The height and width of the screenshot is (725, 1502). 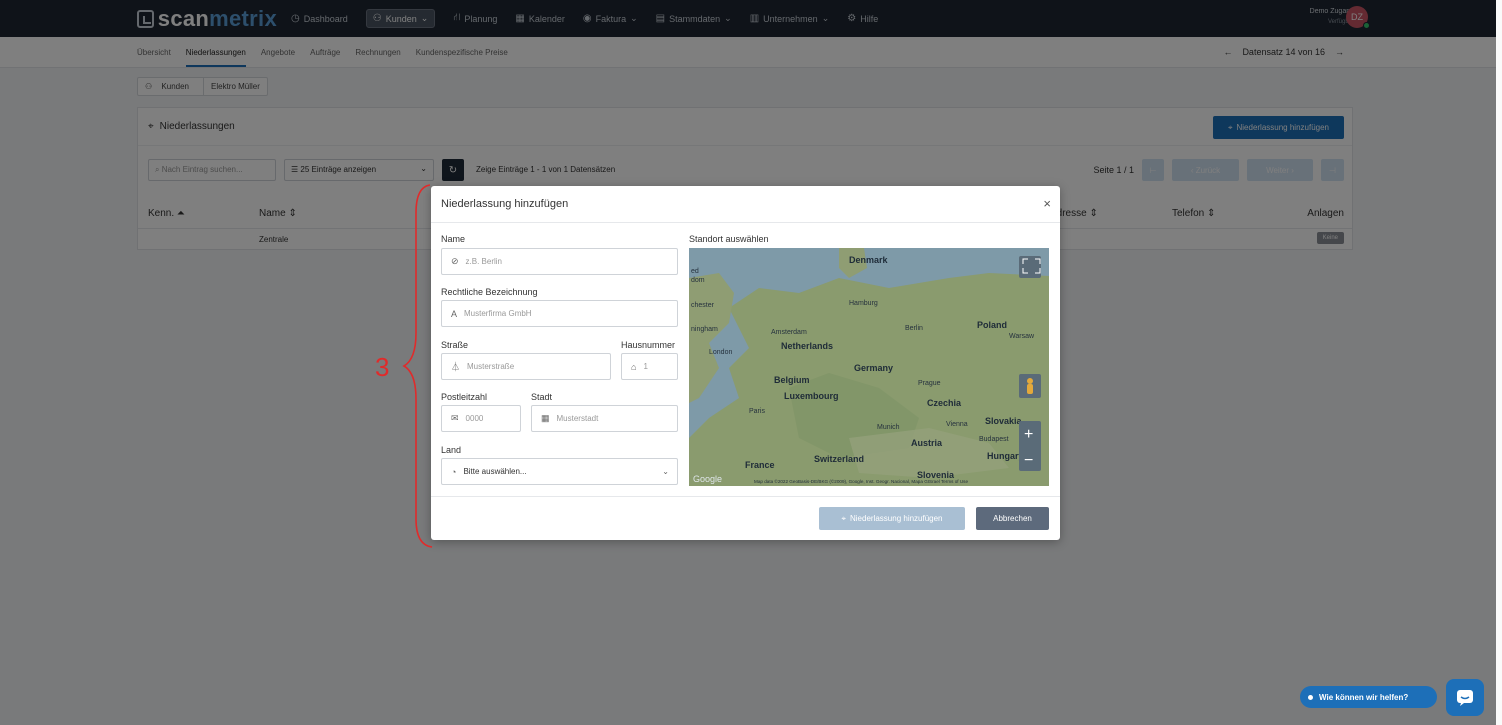 What do you see at coordinates (869, 260) in the screenshot?
I see `map-label-country: Denmark` at bounding box center [869, 260].